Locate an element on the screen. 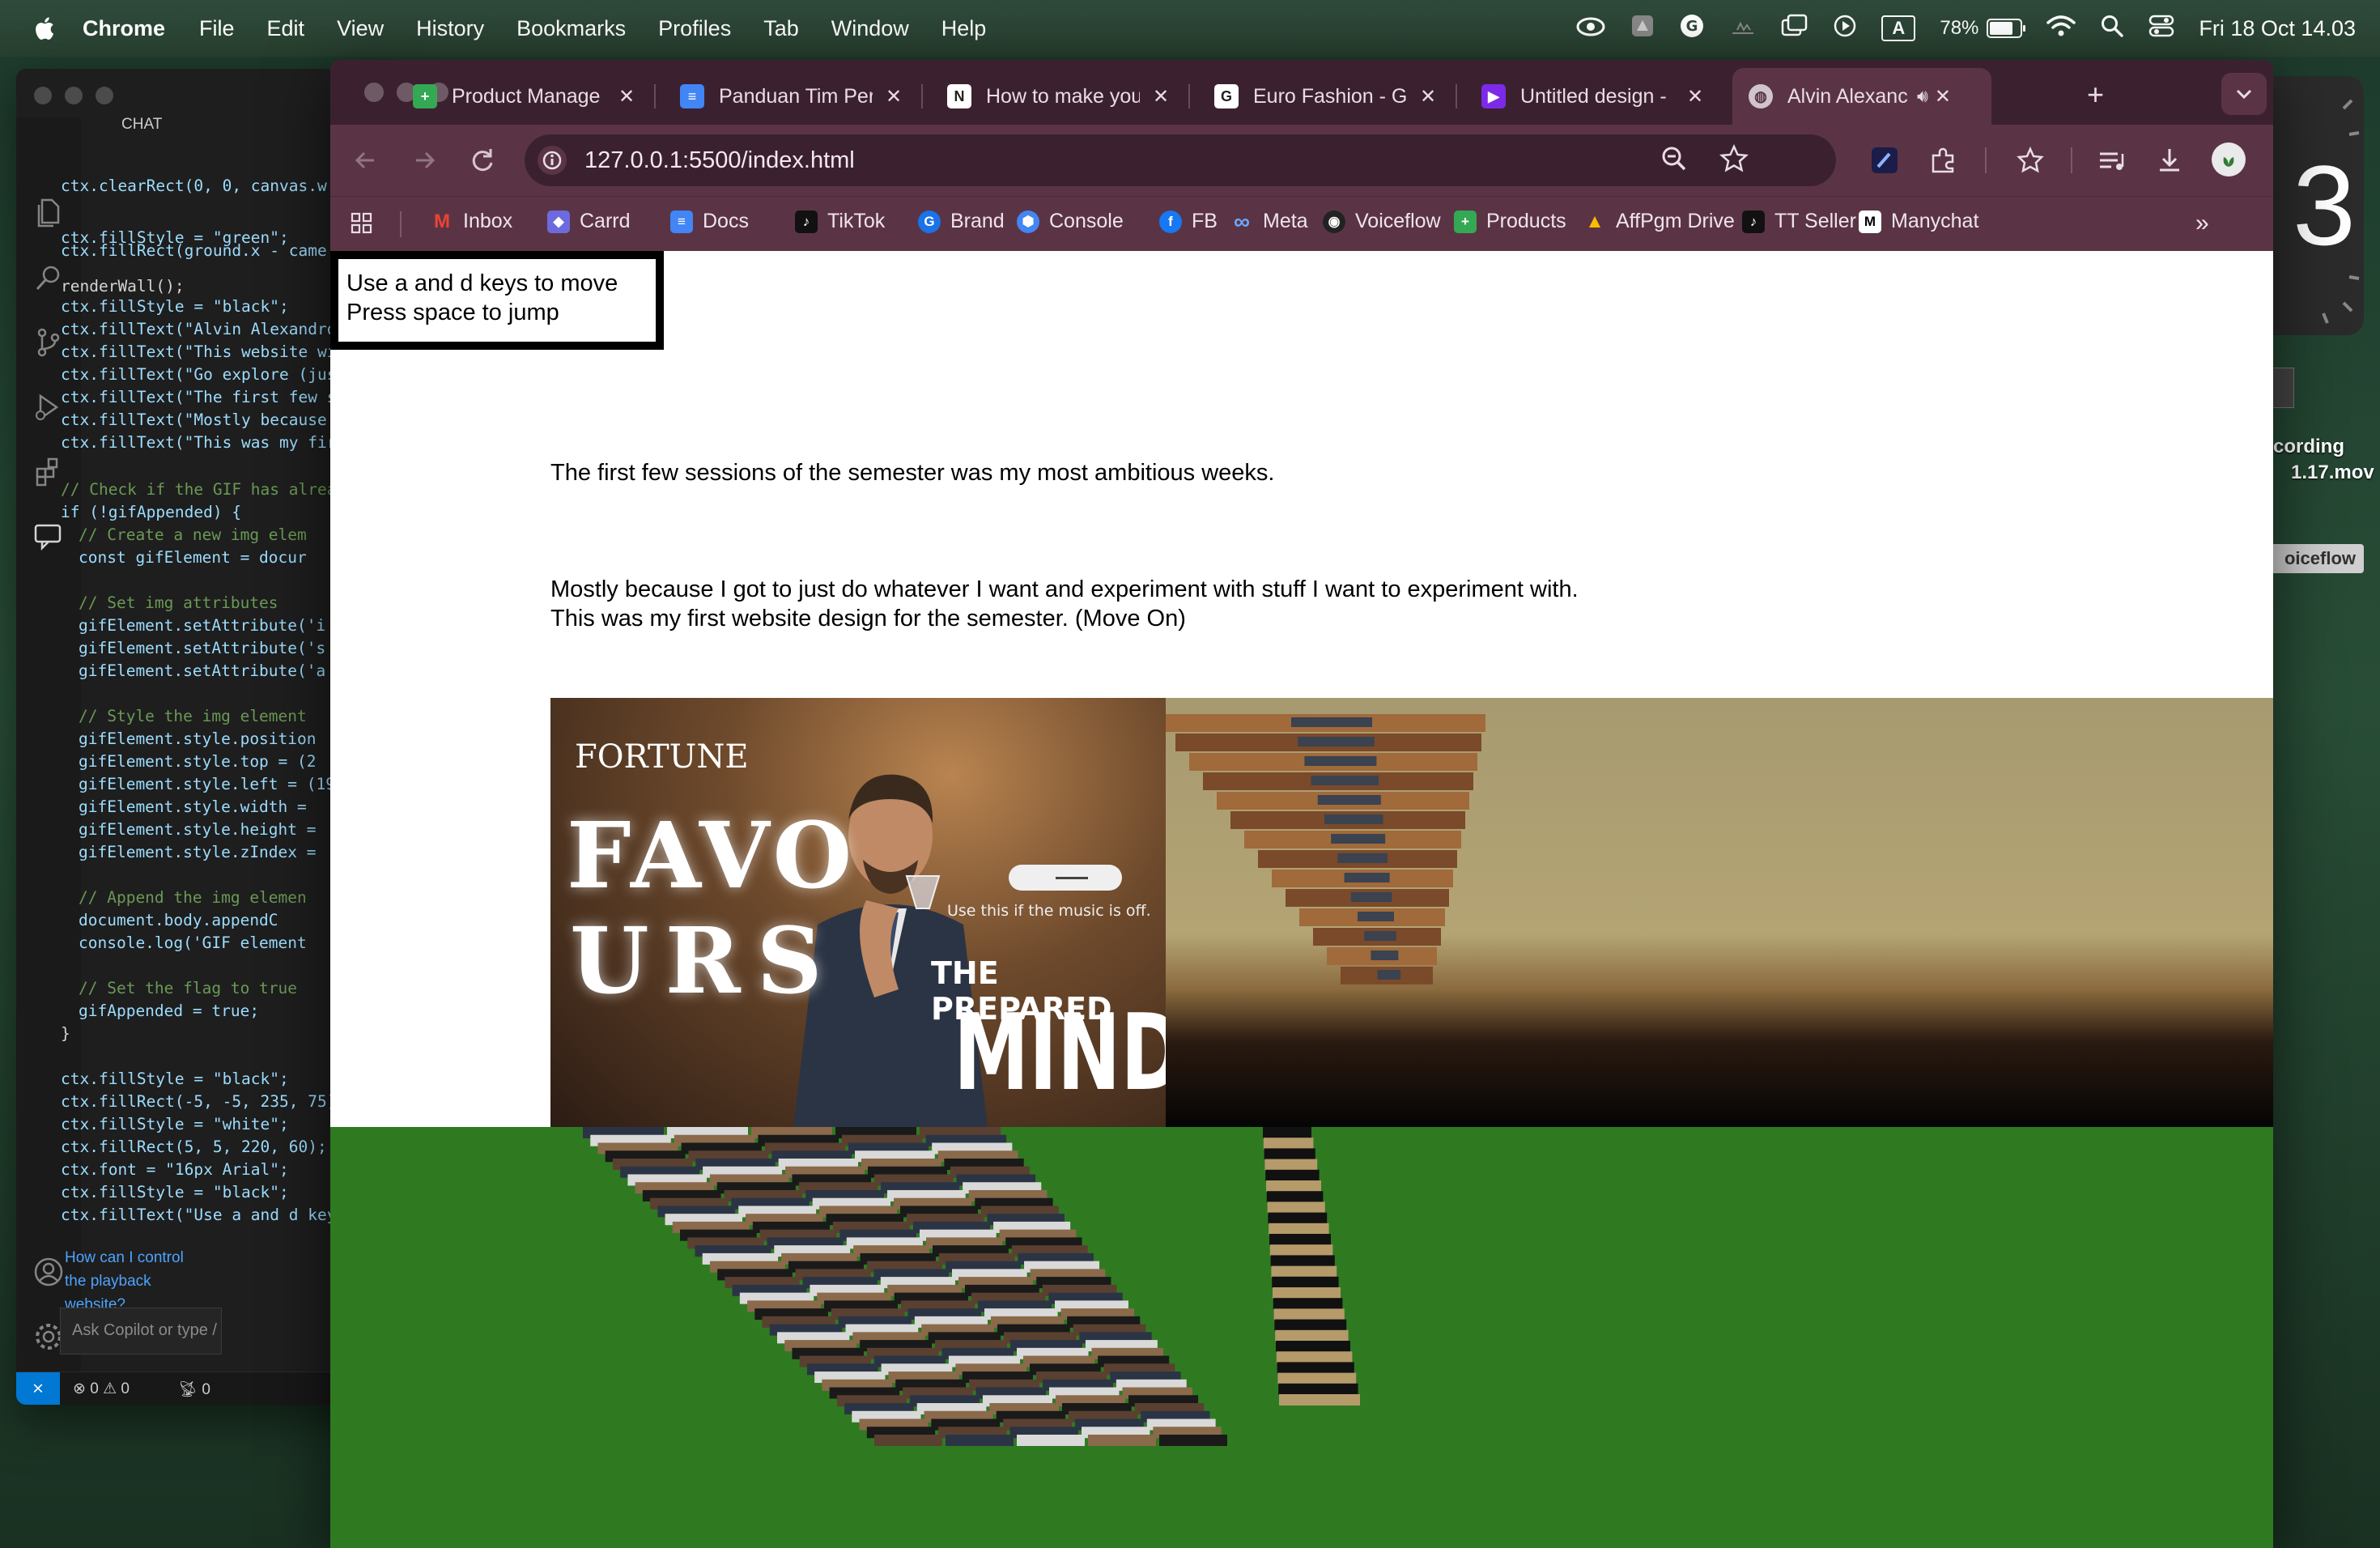 This screenshot has width=2380, height=1548. code-line: gifAppended = true; is located at coordinates (170, 1011).